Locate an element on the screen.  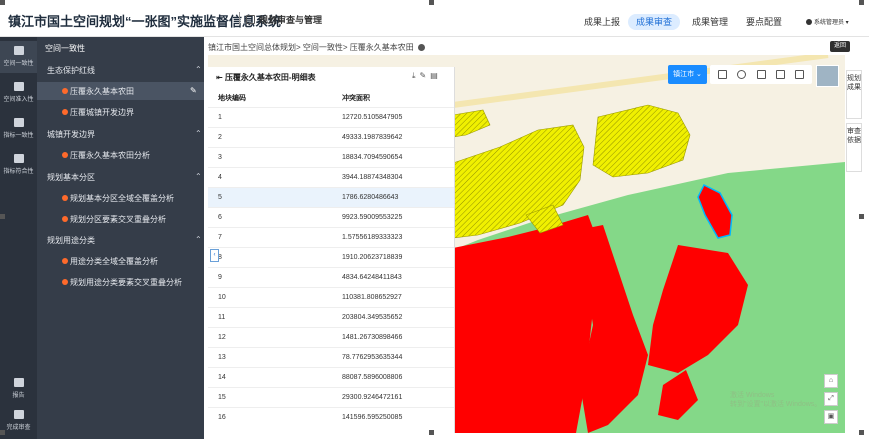
table-row: 12 1481.26730898466 is located at coordinates (331, 337).